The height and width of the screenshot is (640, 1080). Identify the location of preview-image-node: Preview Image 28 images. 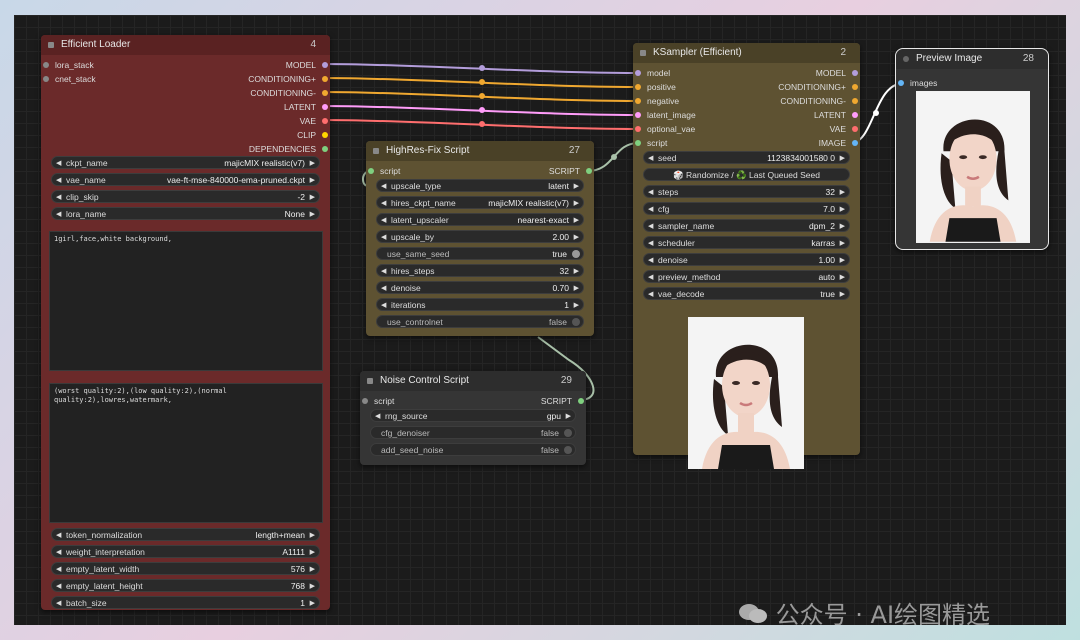
(972, 149).